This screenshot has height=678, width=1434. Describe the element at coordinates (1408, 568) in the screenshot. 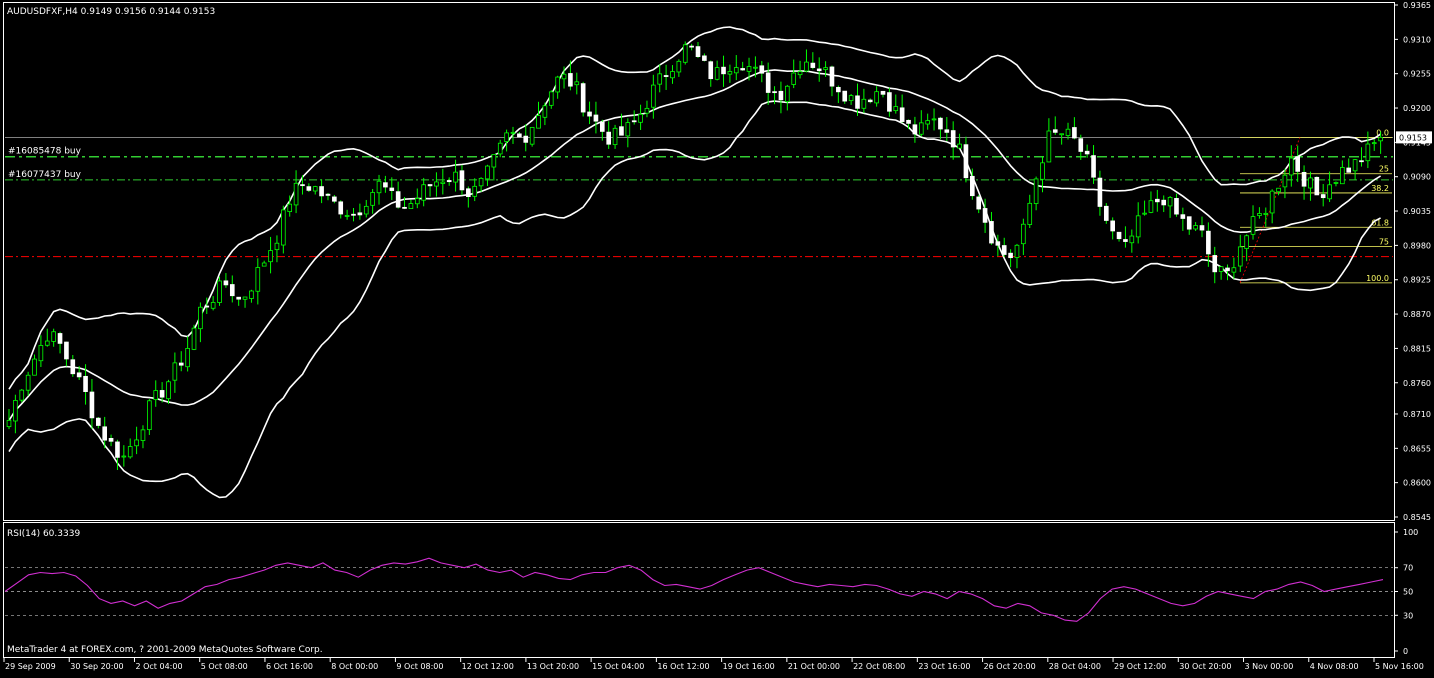

I see `rsi-tick-label: 70` at that location.